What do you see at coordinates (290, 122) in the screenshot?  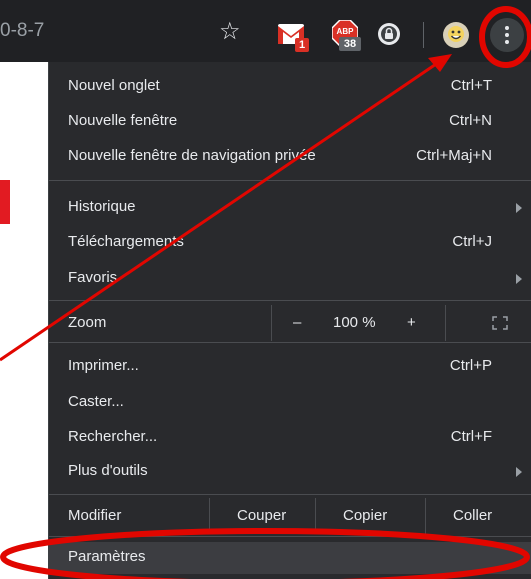 I see `menu-item-new-window: Nouvelle fenêtre Ctrl+N` at bounding box center [290, 122].